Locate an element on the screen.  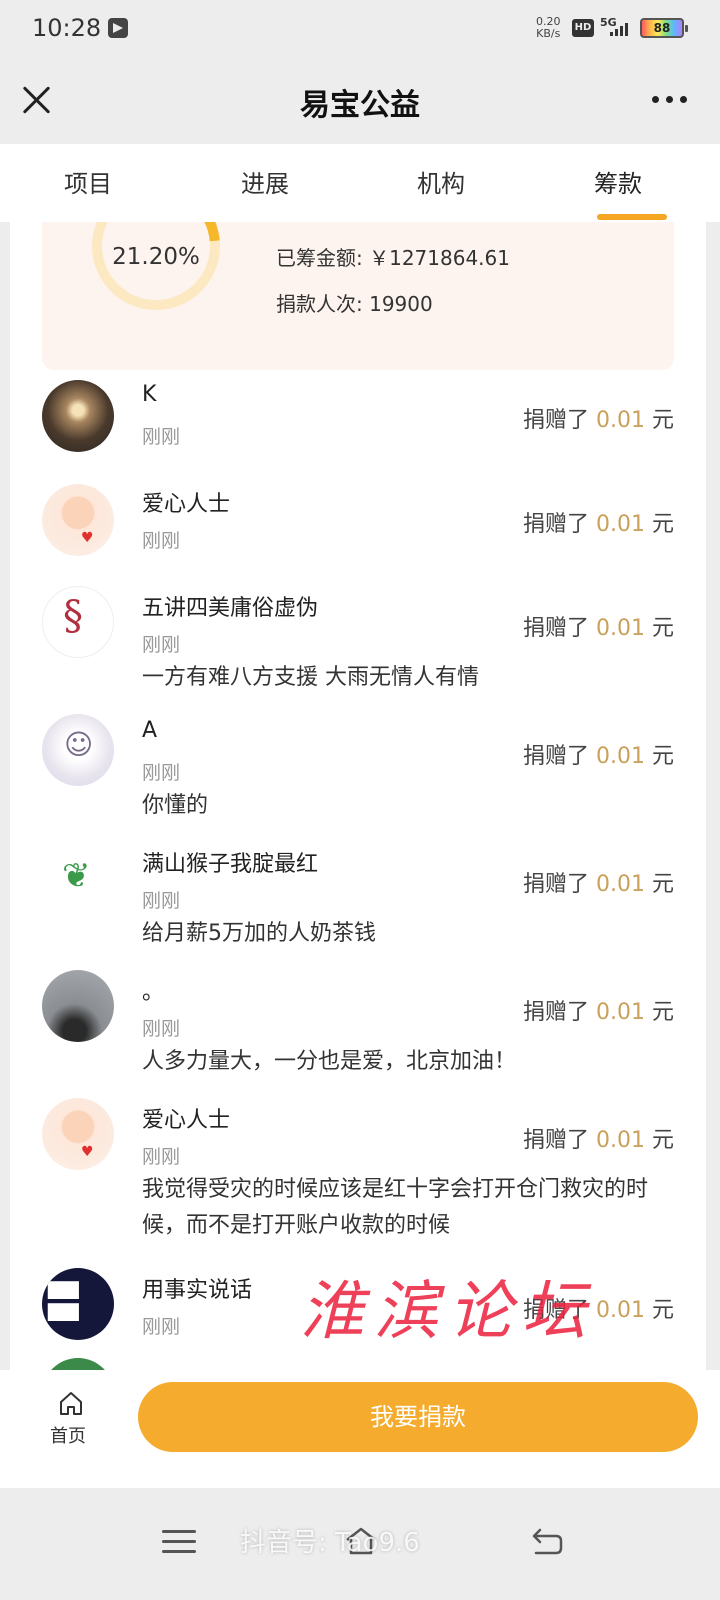
network-speed-unit: KB/s is located at coordinates (548, 33).